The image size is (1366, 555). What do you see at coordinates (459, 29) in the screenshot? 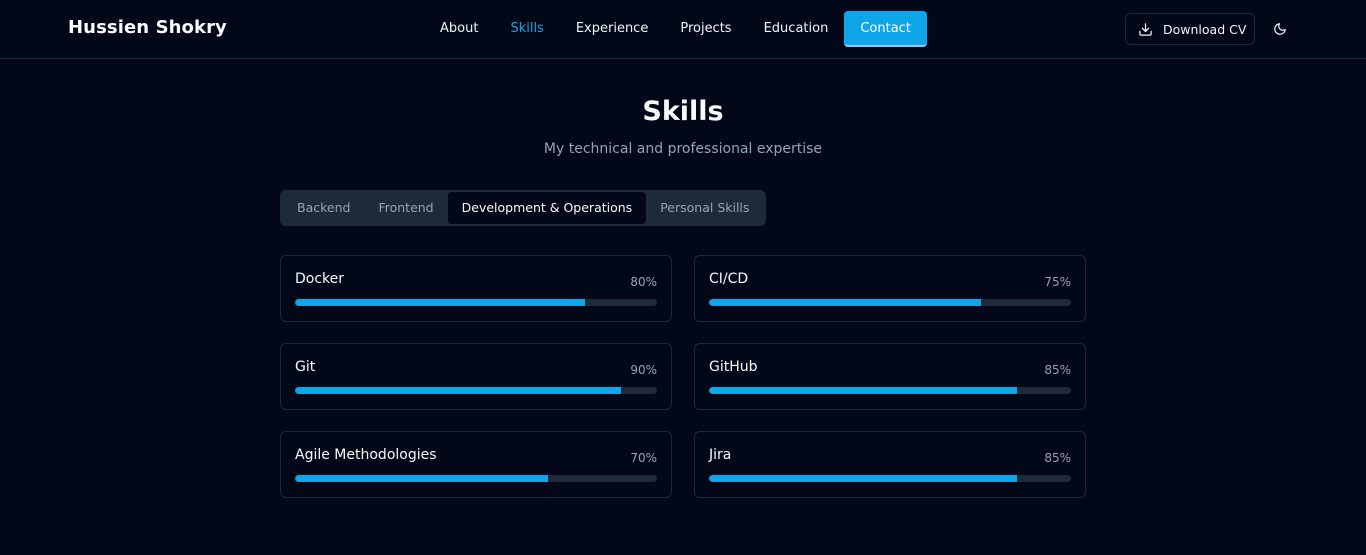
I see `nav-link-about: About` at bounding box center [459, 29].